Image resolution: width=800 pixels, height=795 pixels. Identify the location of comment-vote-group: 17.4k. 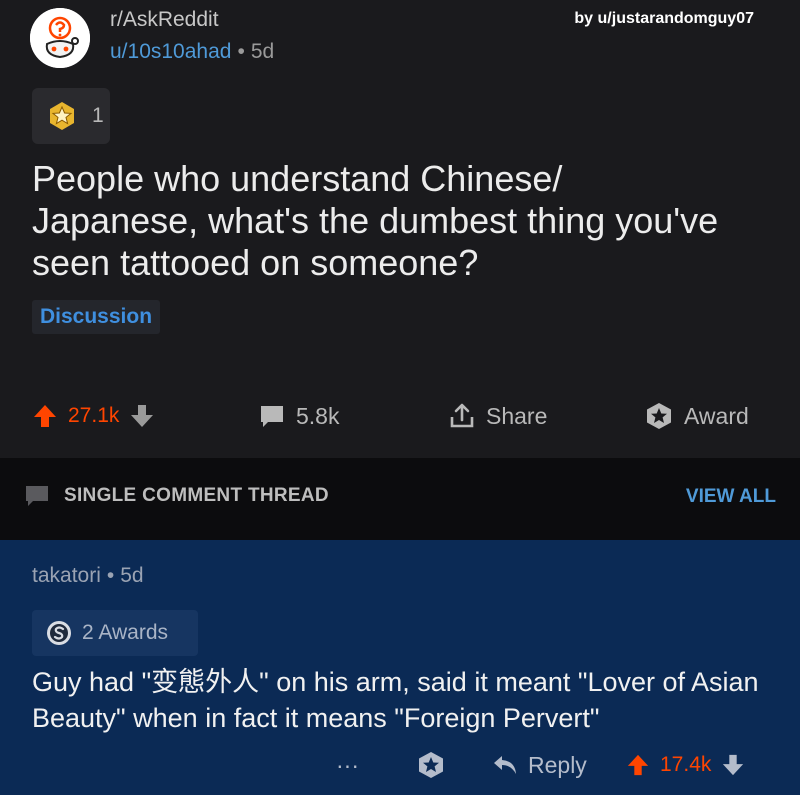
(685, 765).